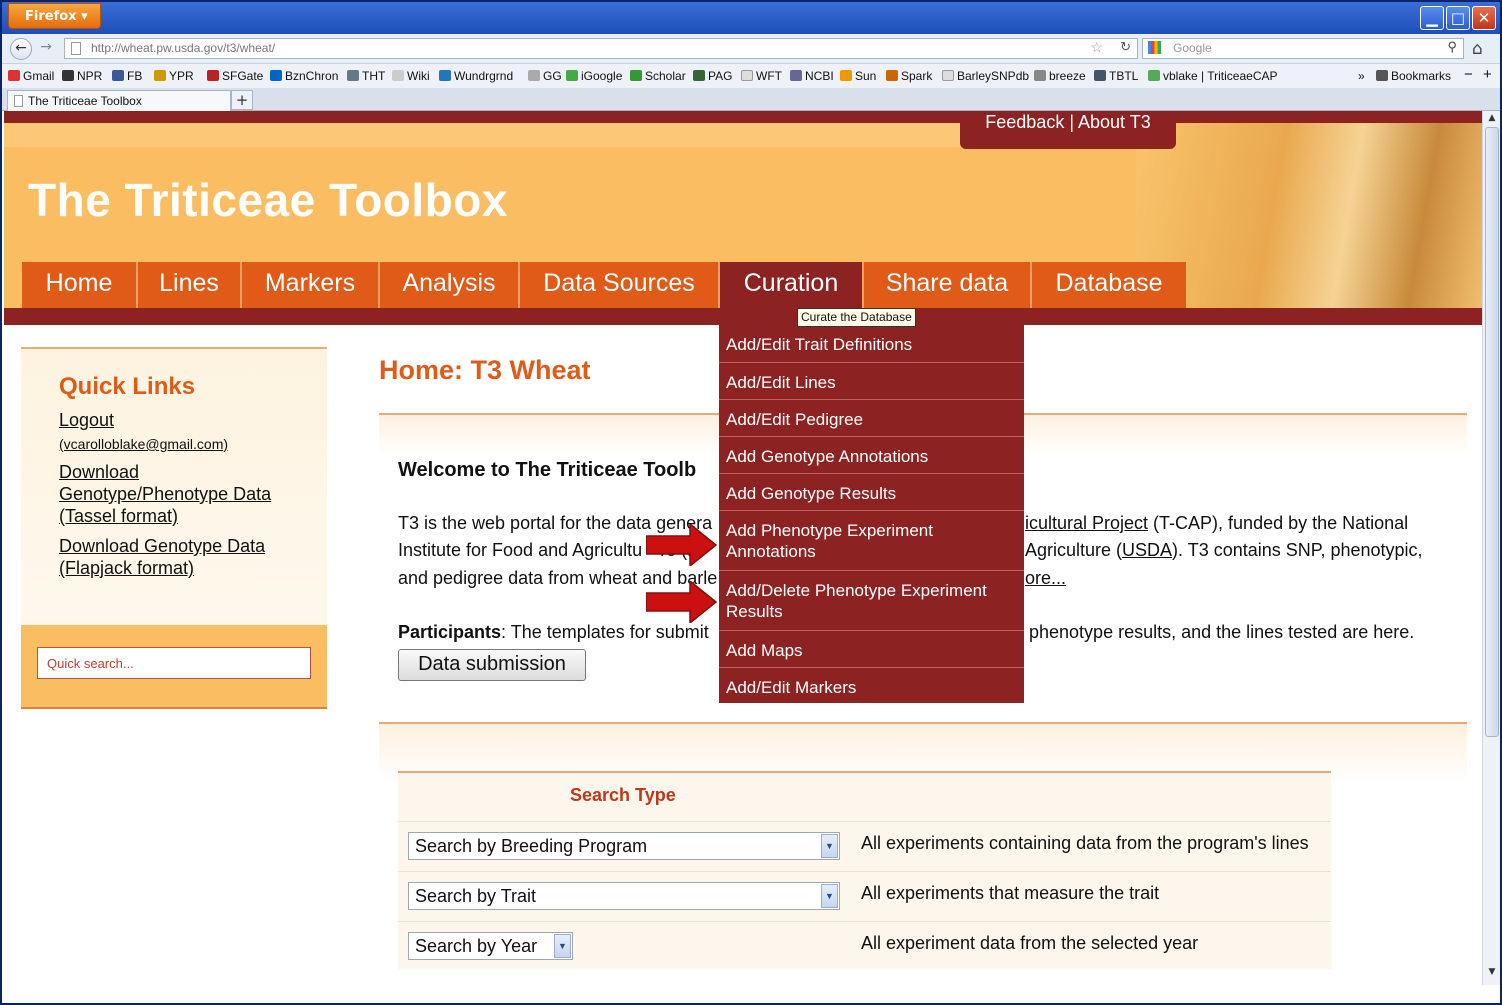 The width and height of the screenshot is (1502, 1005). I want to click on annotation-arrow-icon, so click(682, 602).